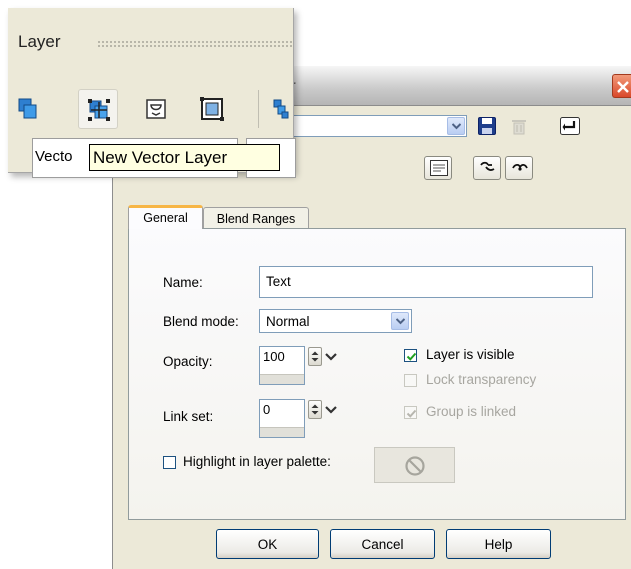 This screenshot has width=631, height=569. I want to click on tooltip: New Vector Layer, so click(184, 157).